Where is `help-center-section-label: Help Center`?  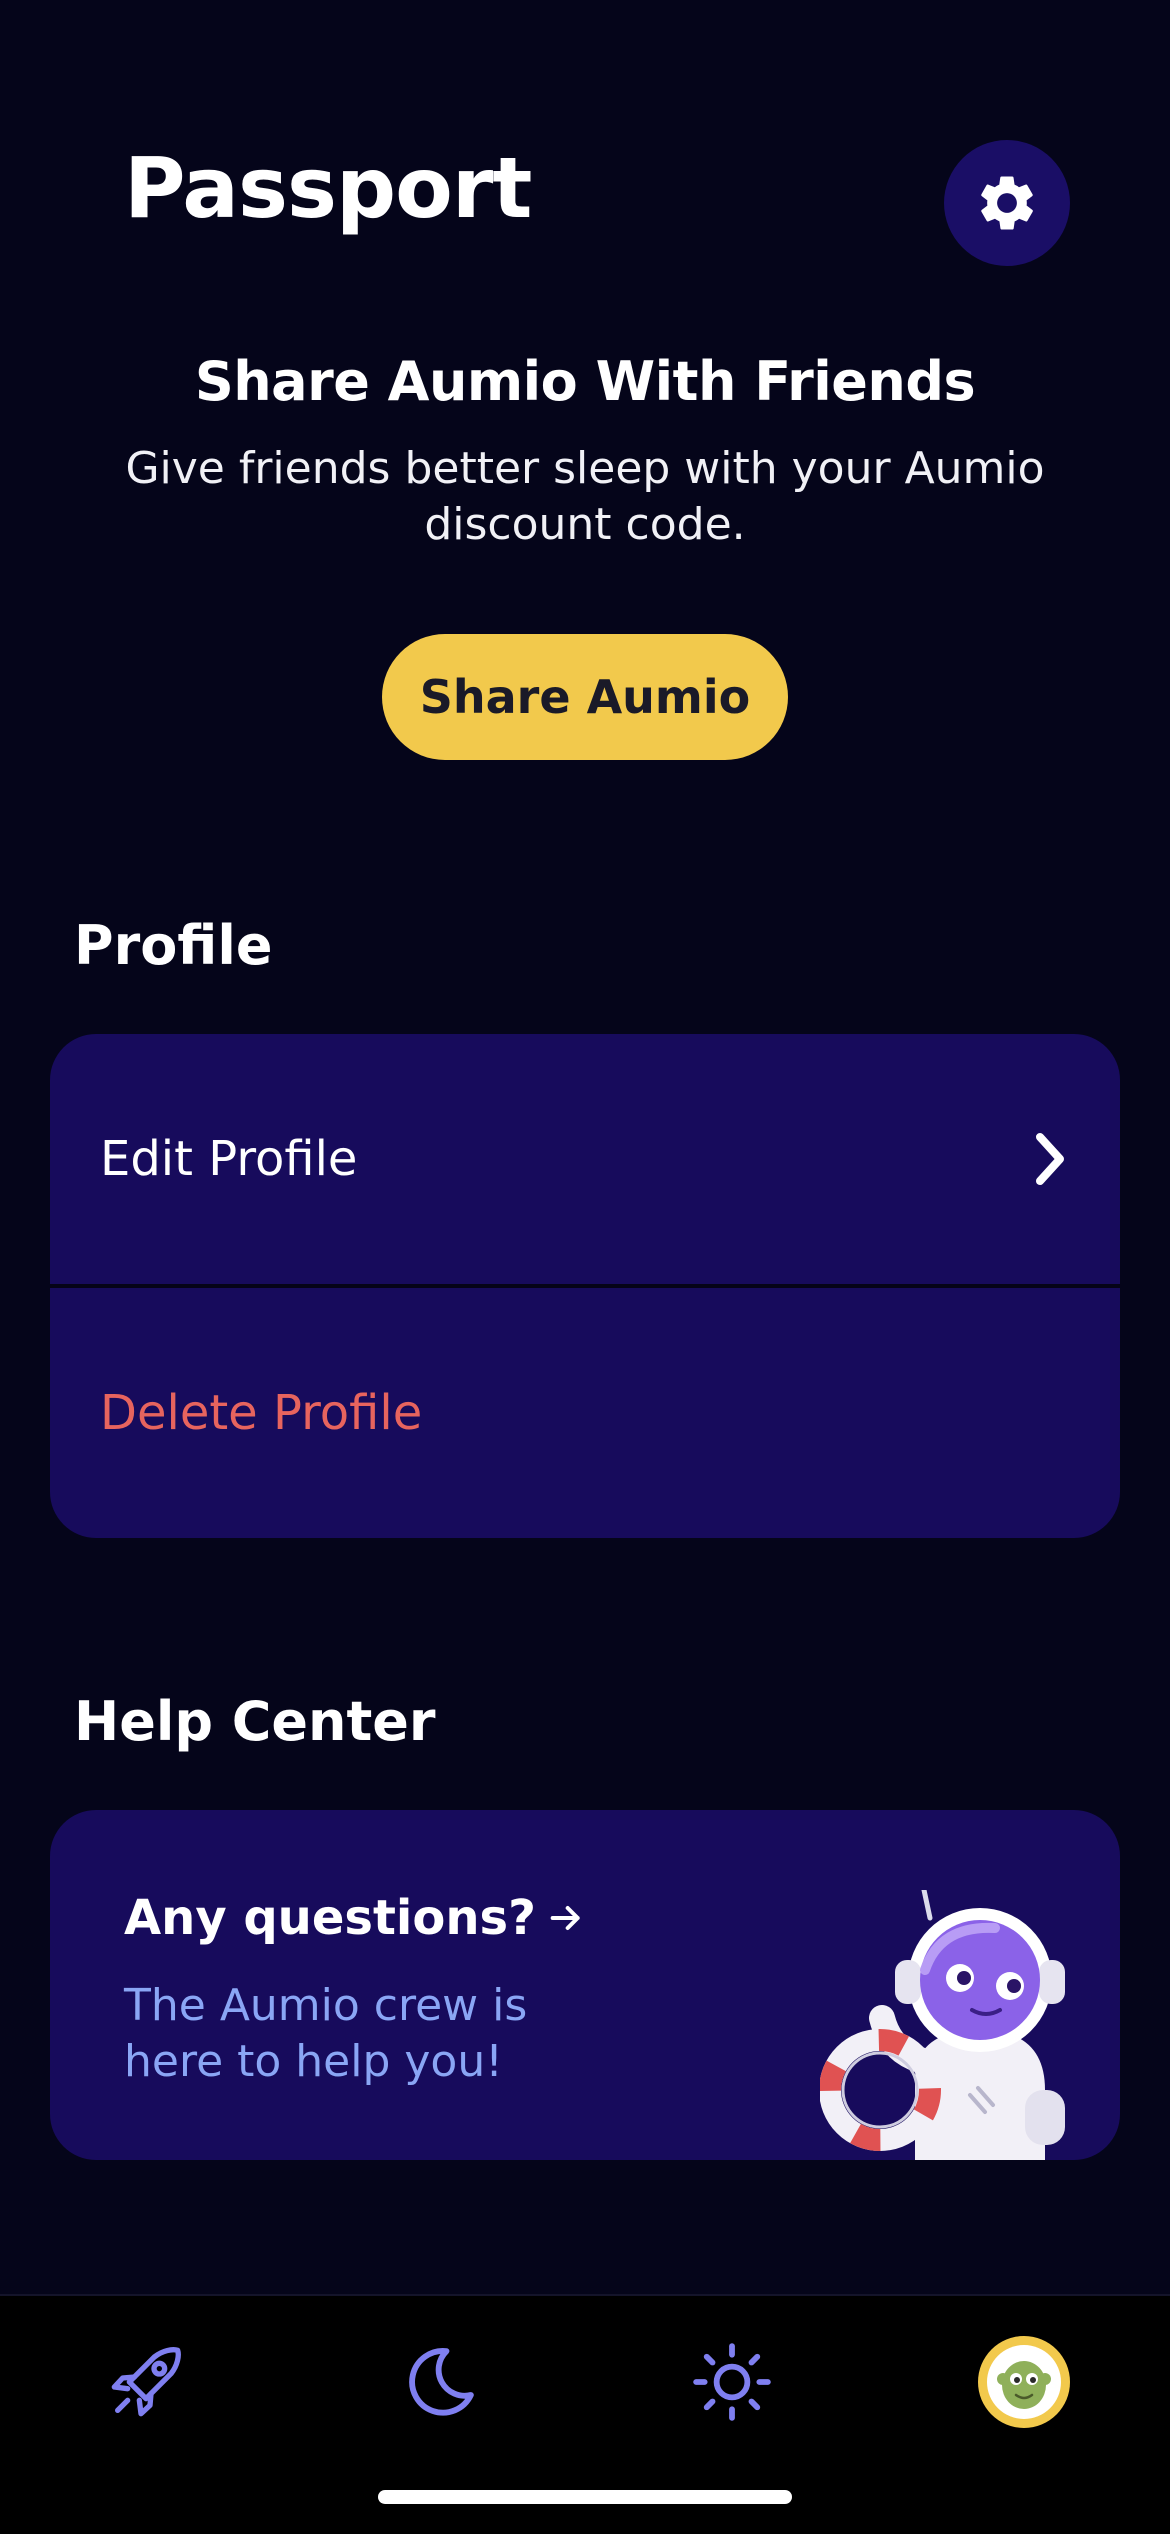 help-center-section-label: Help Center is located at coordinates (255, 1721).